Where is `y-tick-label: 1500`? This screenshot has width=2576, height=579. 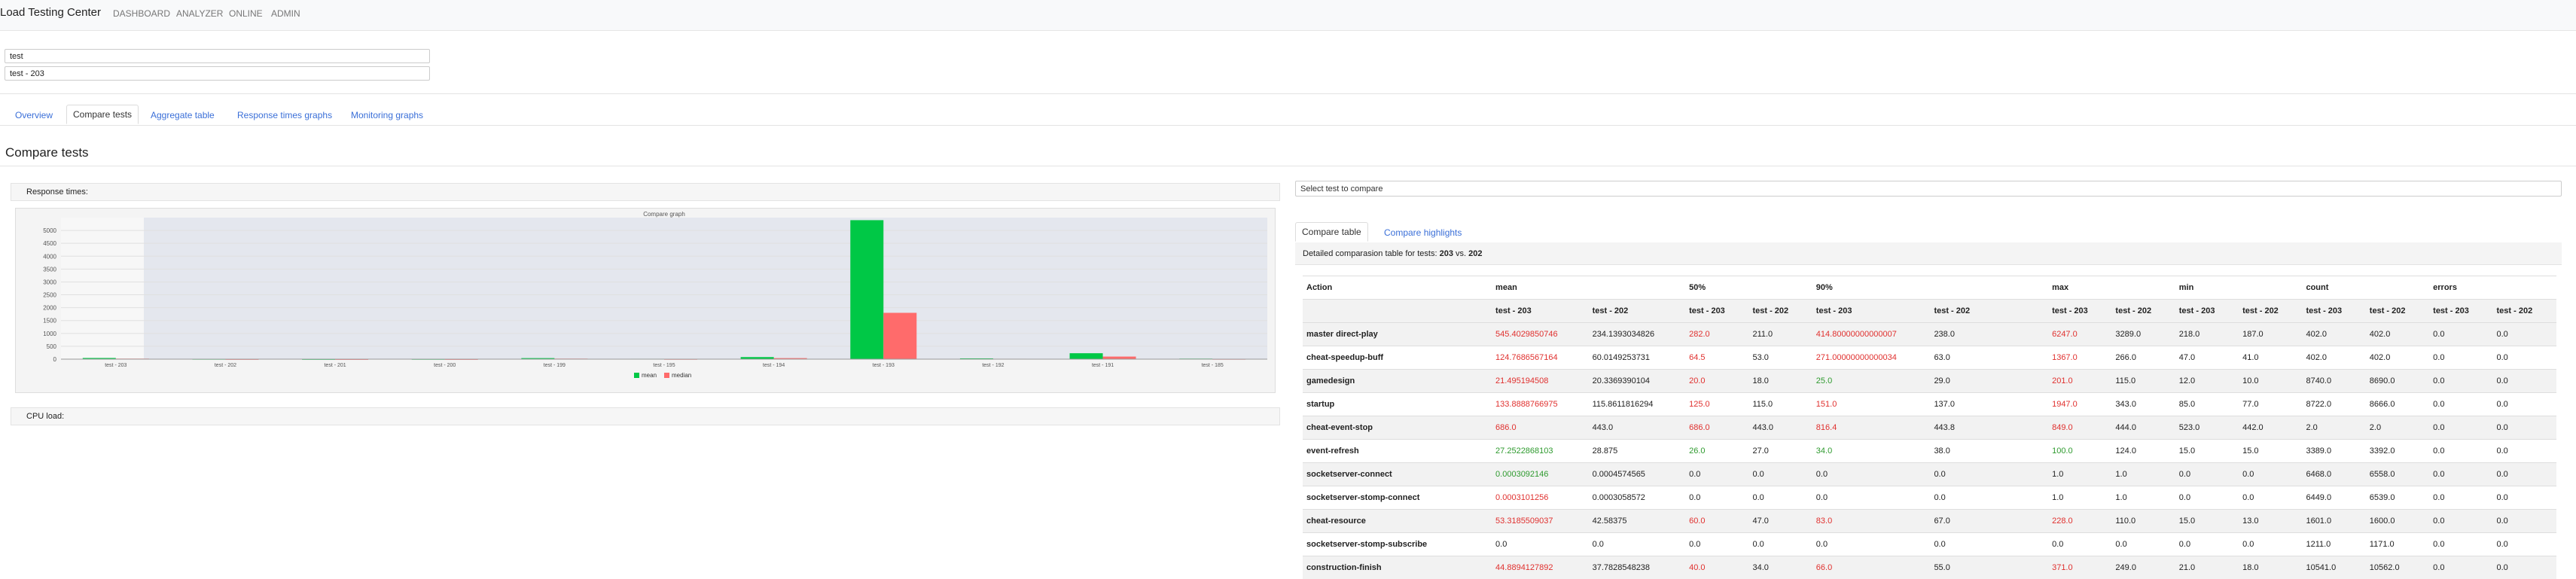 y-tick-label: 1500 is located at coordinates (49, 321).